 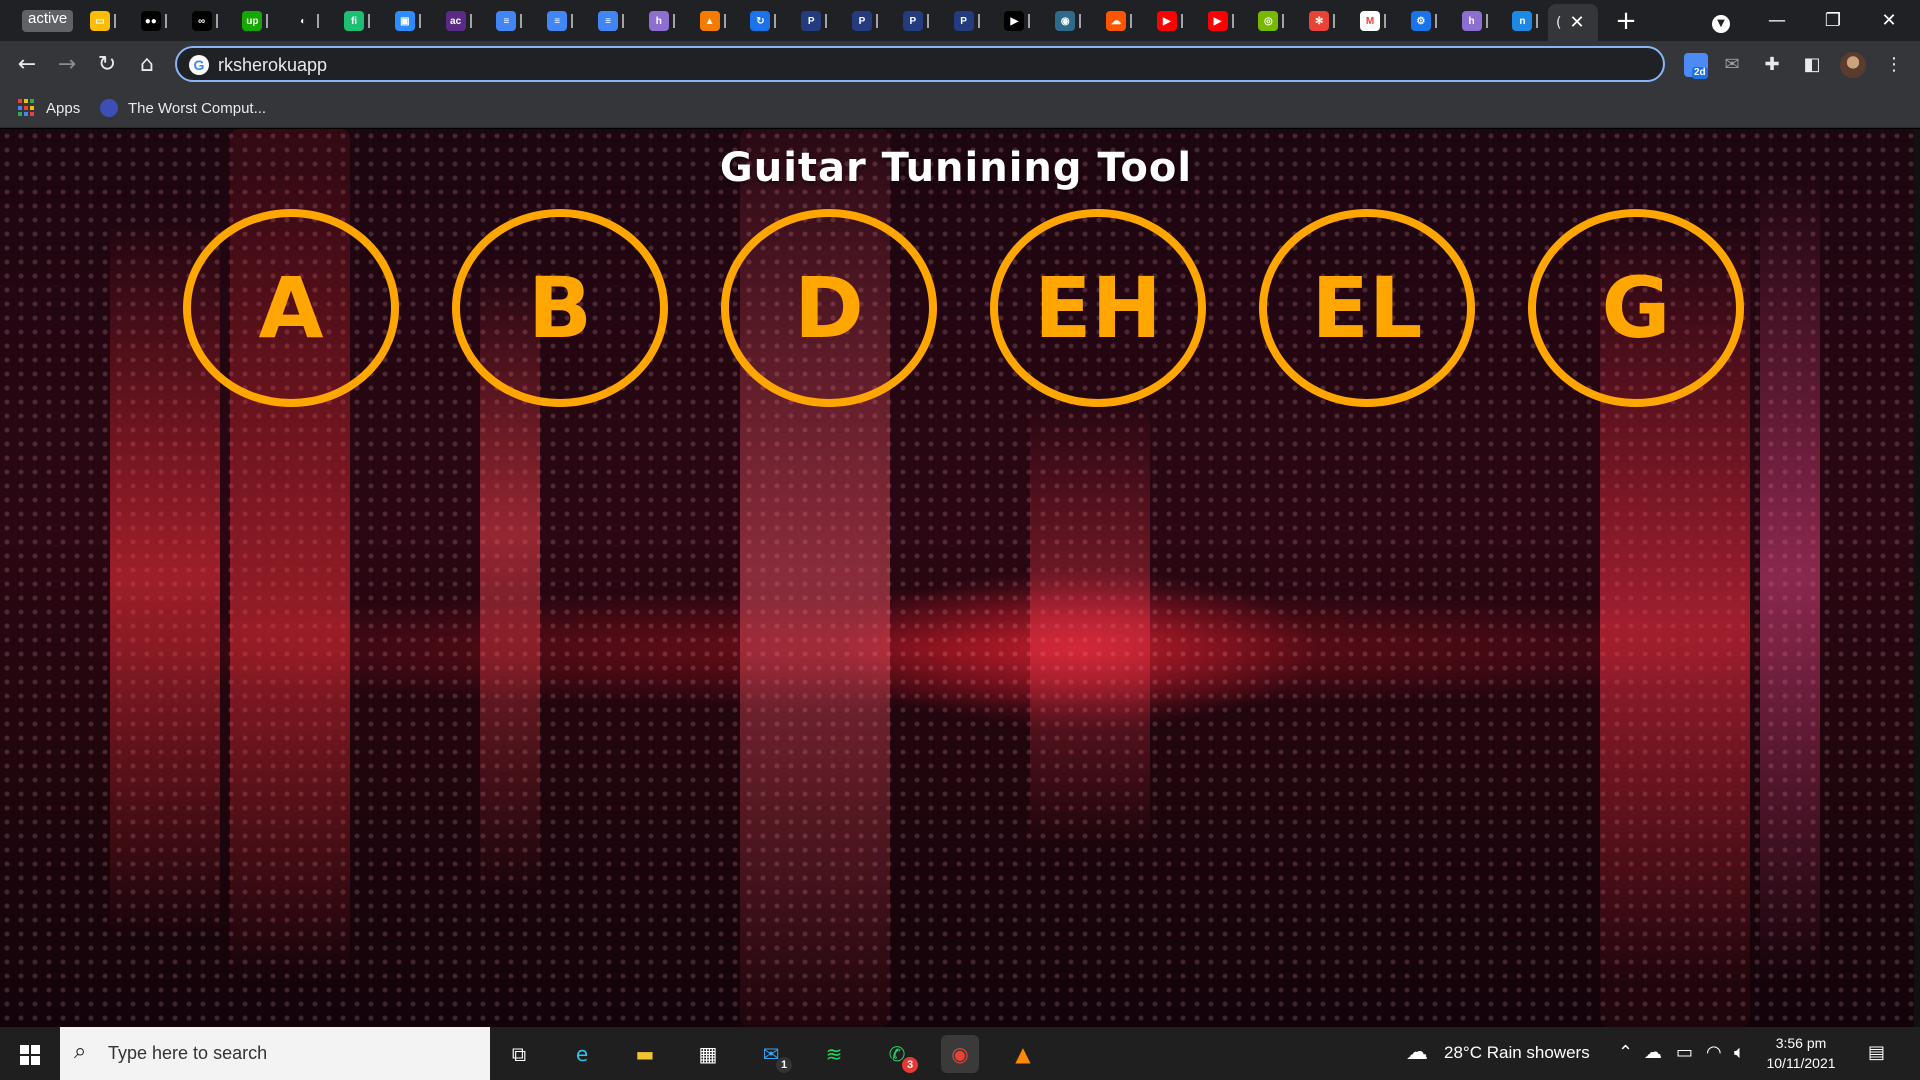 I want to click on nvidia-icon: ◎, so click(x=1268, y=21).